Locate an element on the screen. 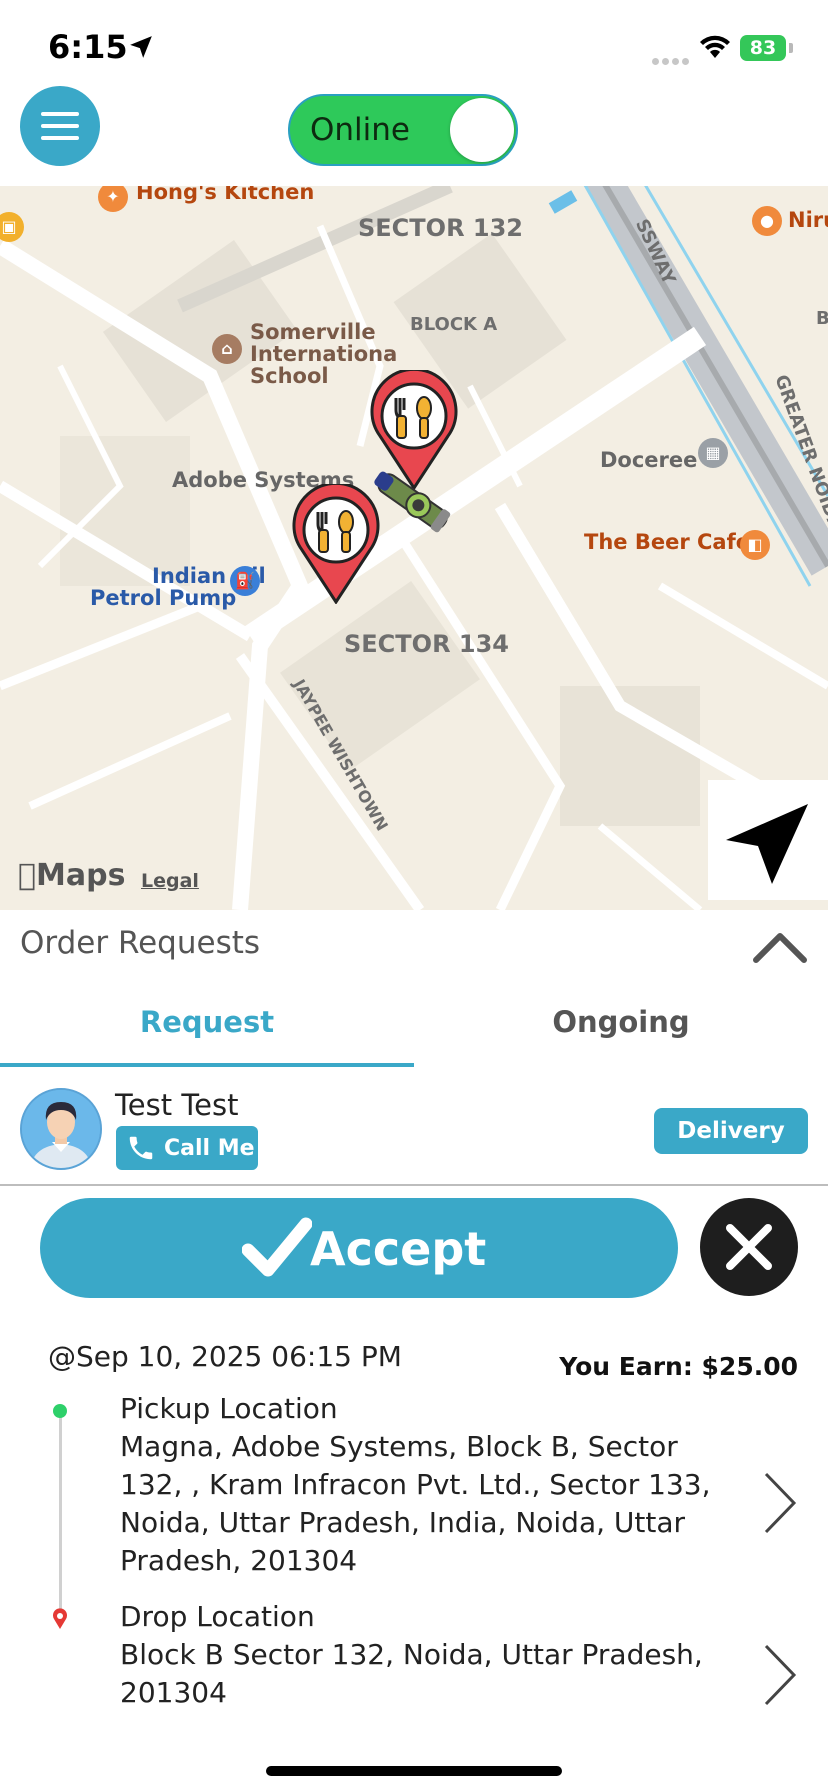 Image resolution: width=828 pixels, height=1792 pixels. delivery-type-badge: Delivery is located at coordinates (731, 1131).